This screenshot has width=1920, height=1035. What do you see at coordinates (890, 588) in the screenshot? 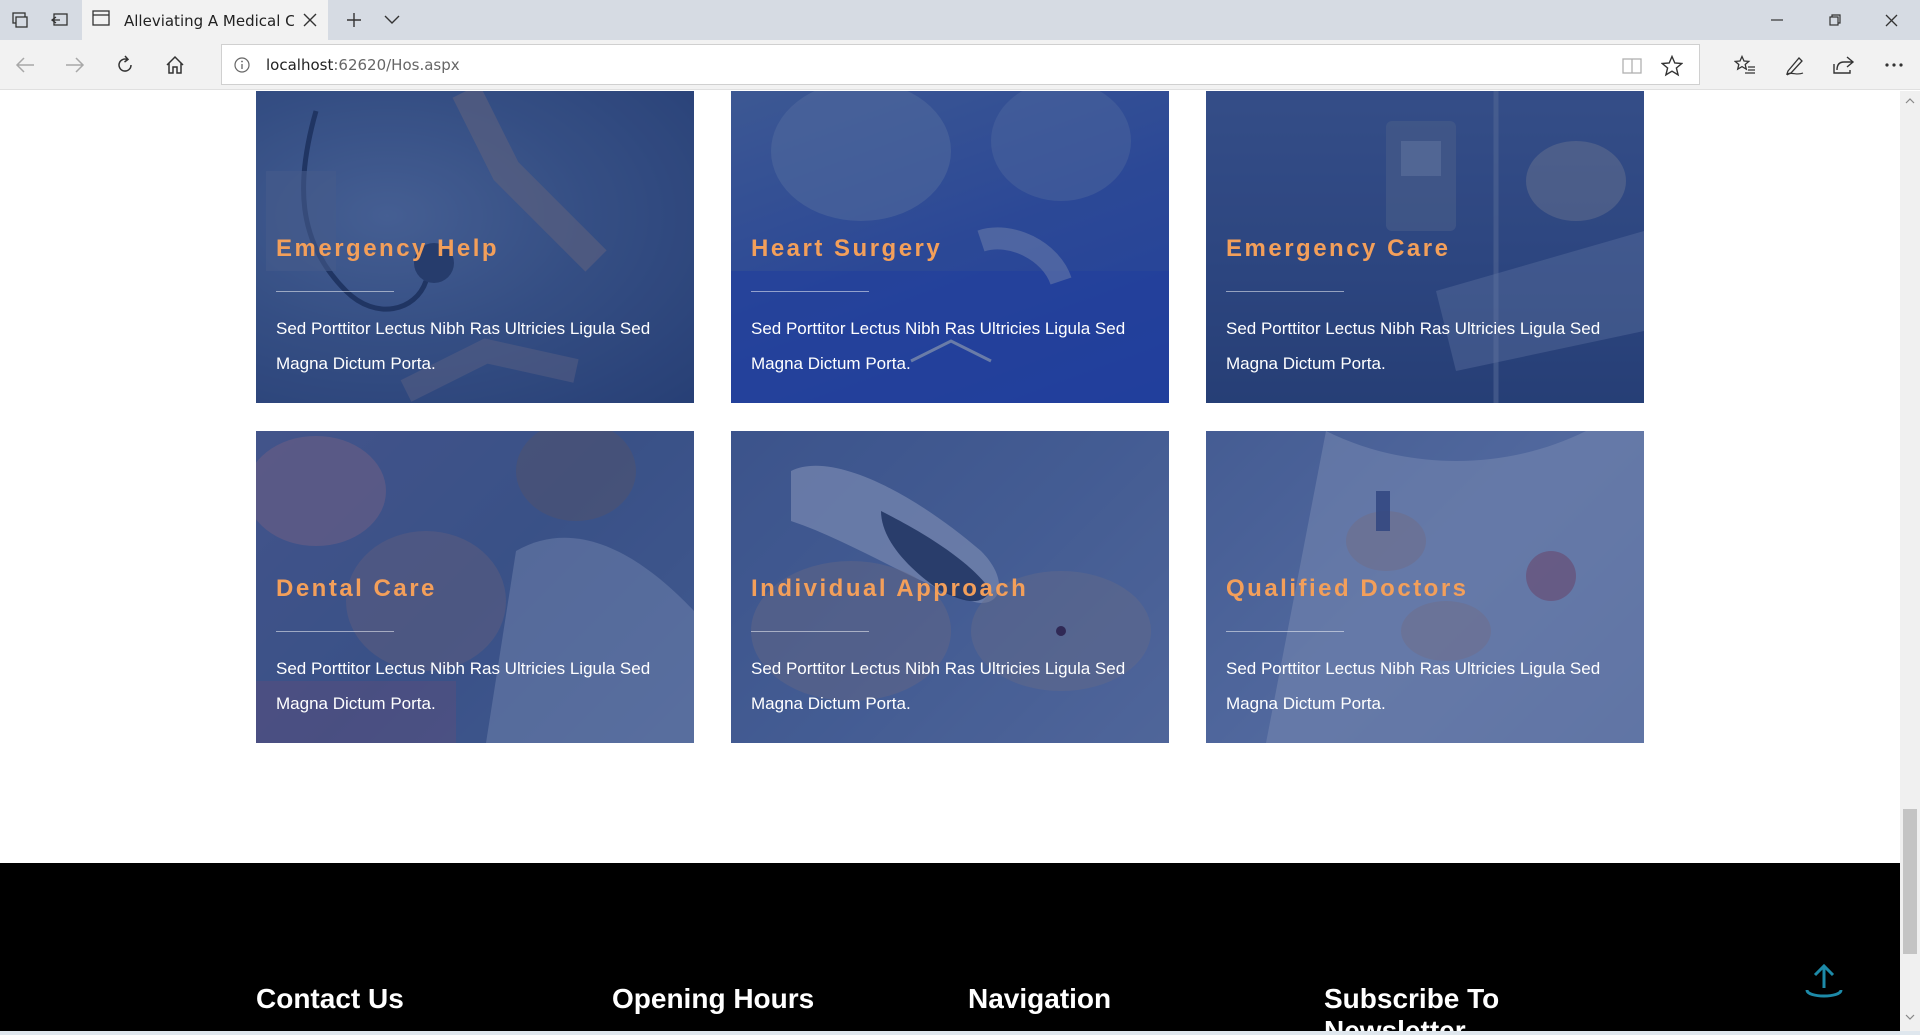
I see `card-title: Individual Approach` at bounding box center [890, 588].